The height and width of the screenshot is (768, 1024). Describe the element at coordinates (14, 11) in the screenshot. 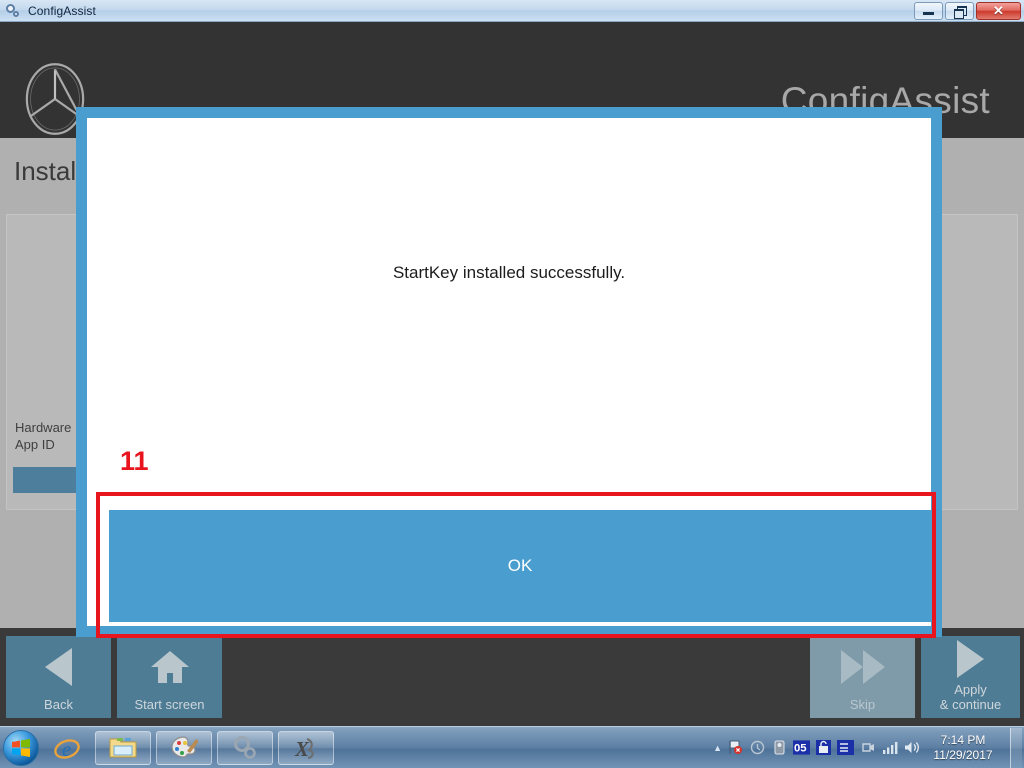

I see `gear-icon` at that location.